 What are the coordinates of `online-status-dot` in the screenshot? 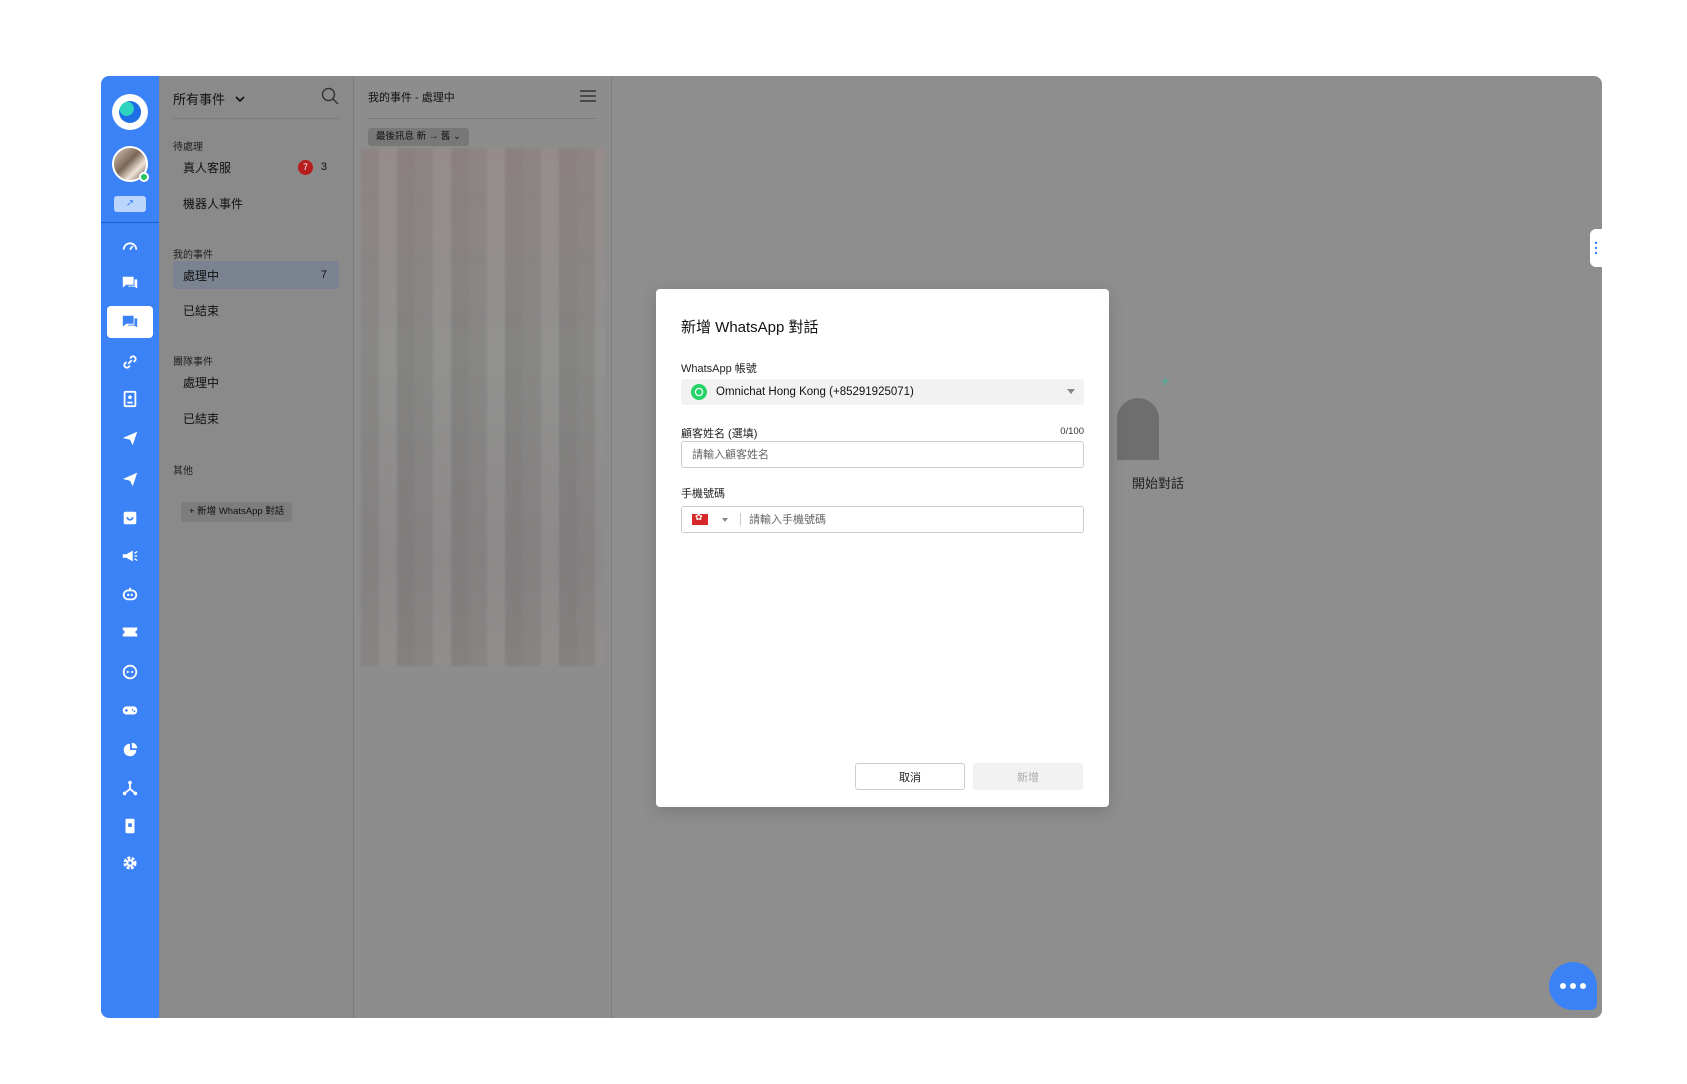 It's located at (144, 177).